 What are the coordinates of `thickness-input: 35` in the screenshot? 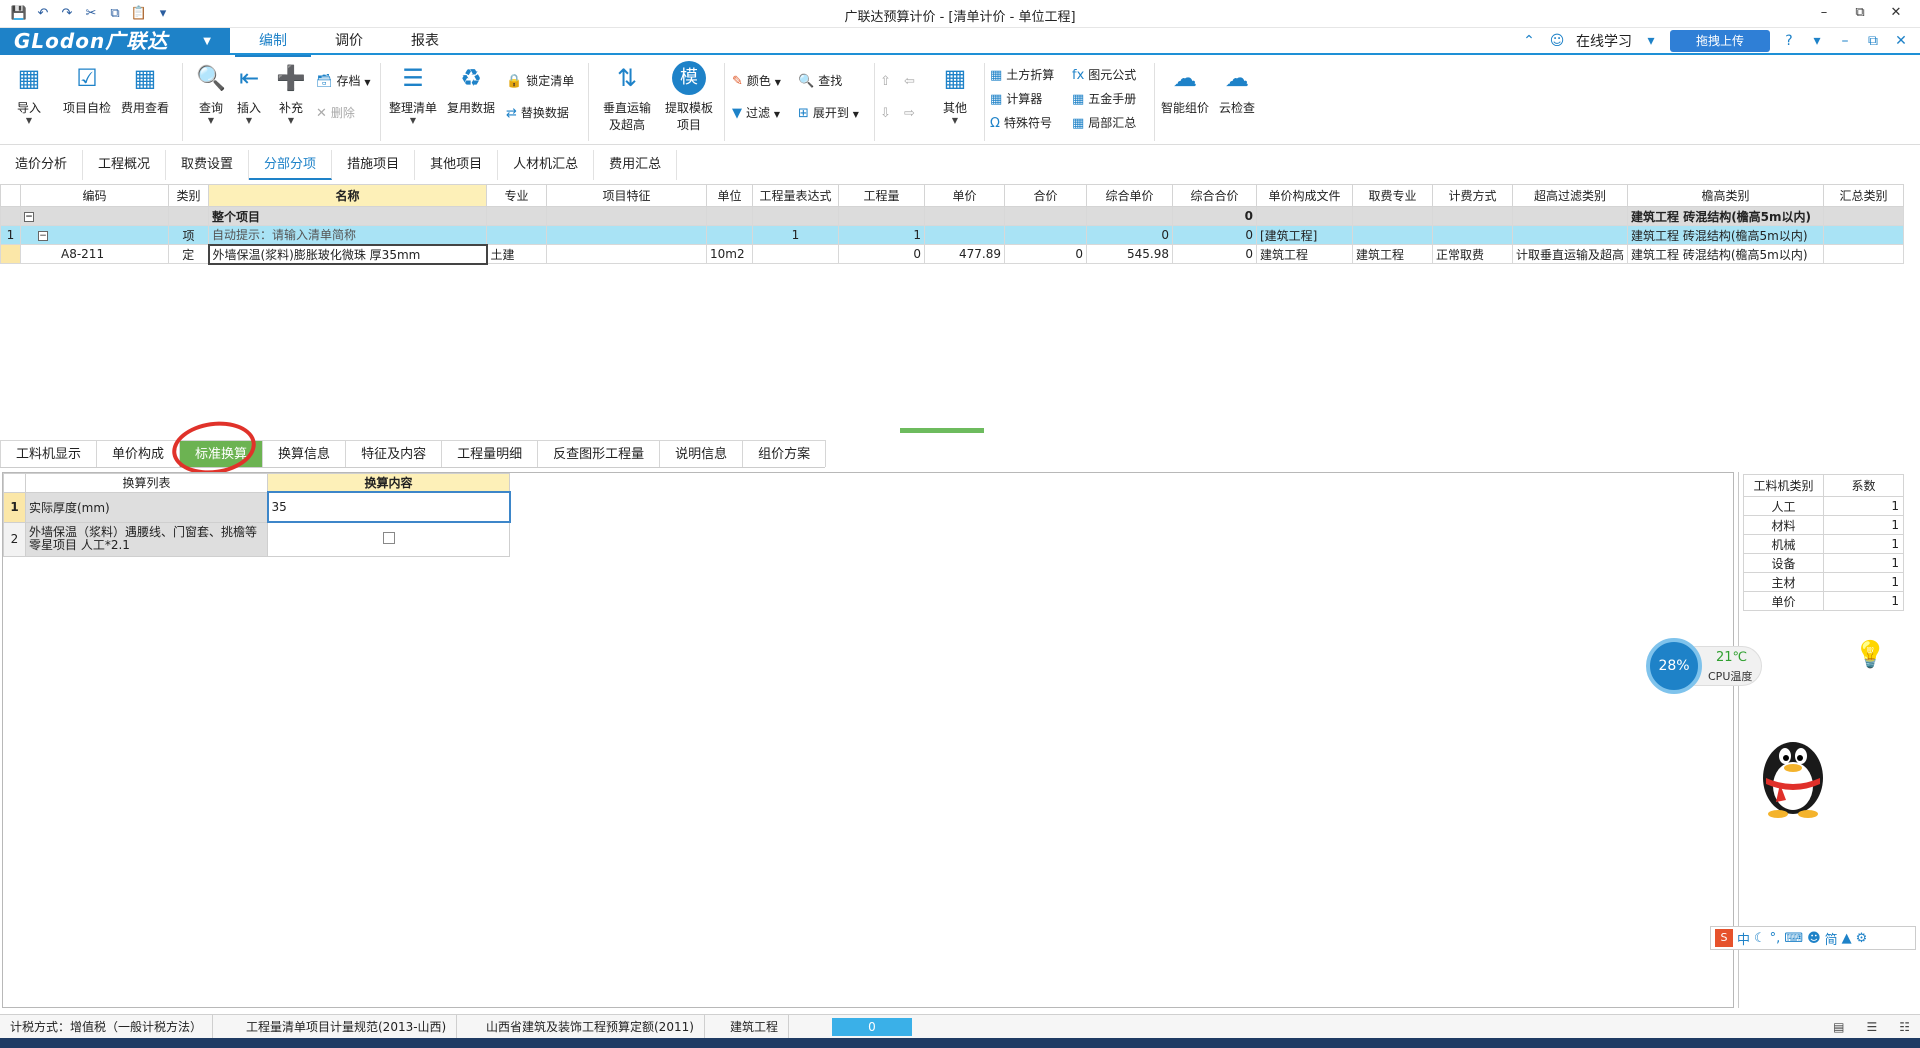 It's located at (388, 507).